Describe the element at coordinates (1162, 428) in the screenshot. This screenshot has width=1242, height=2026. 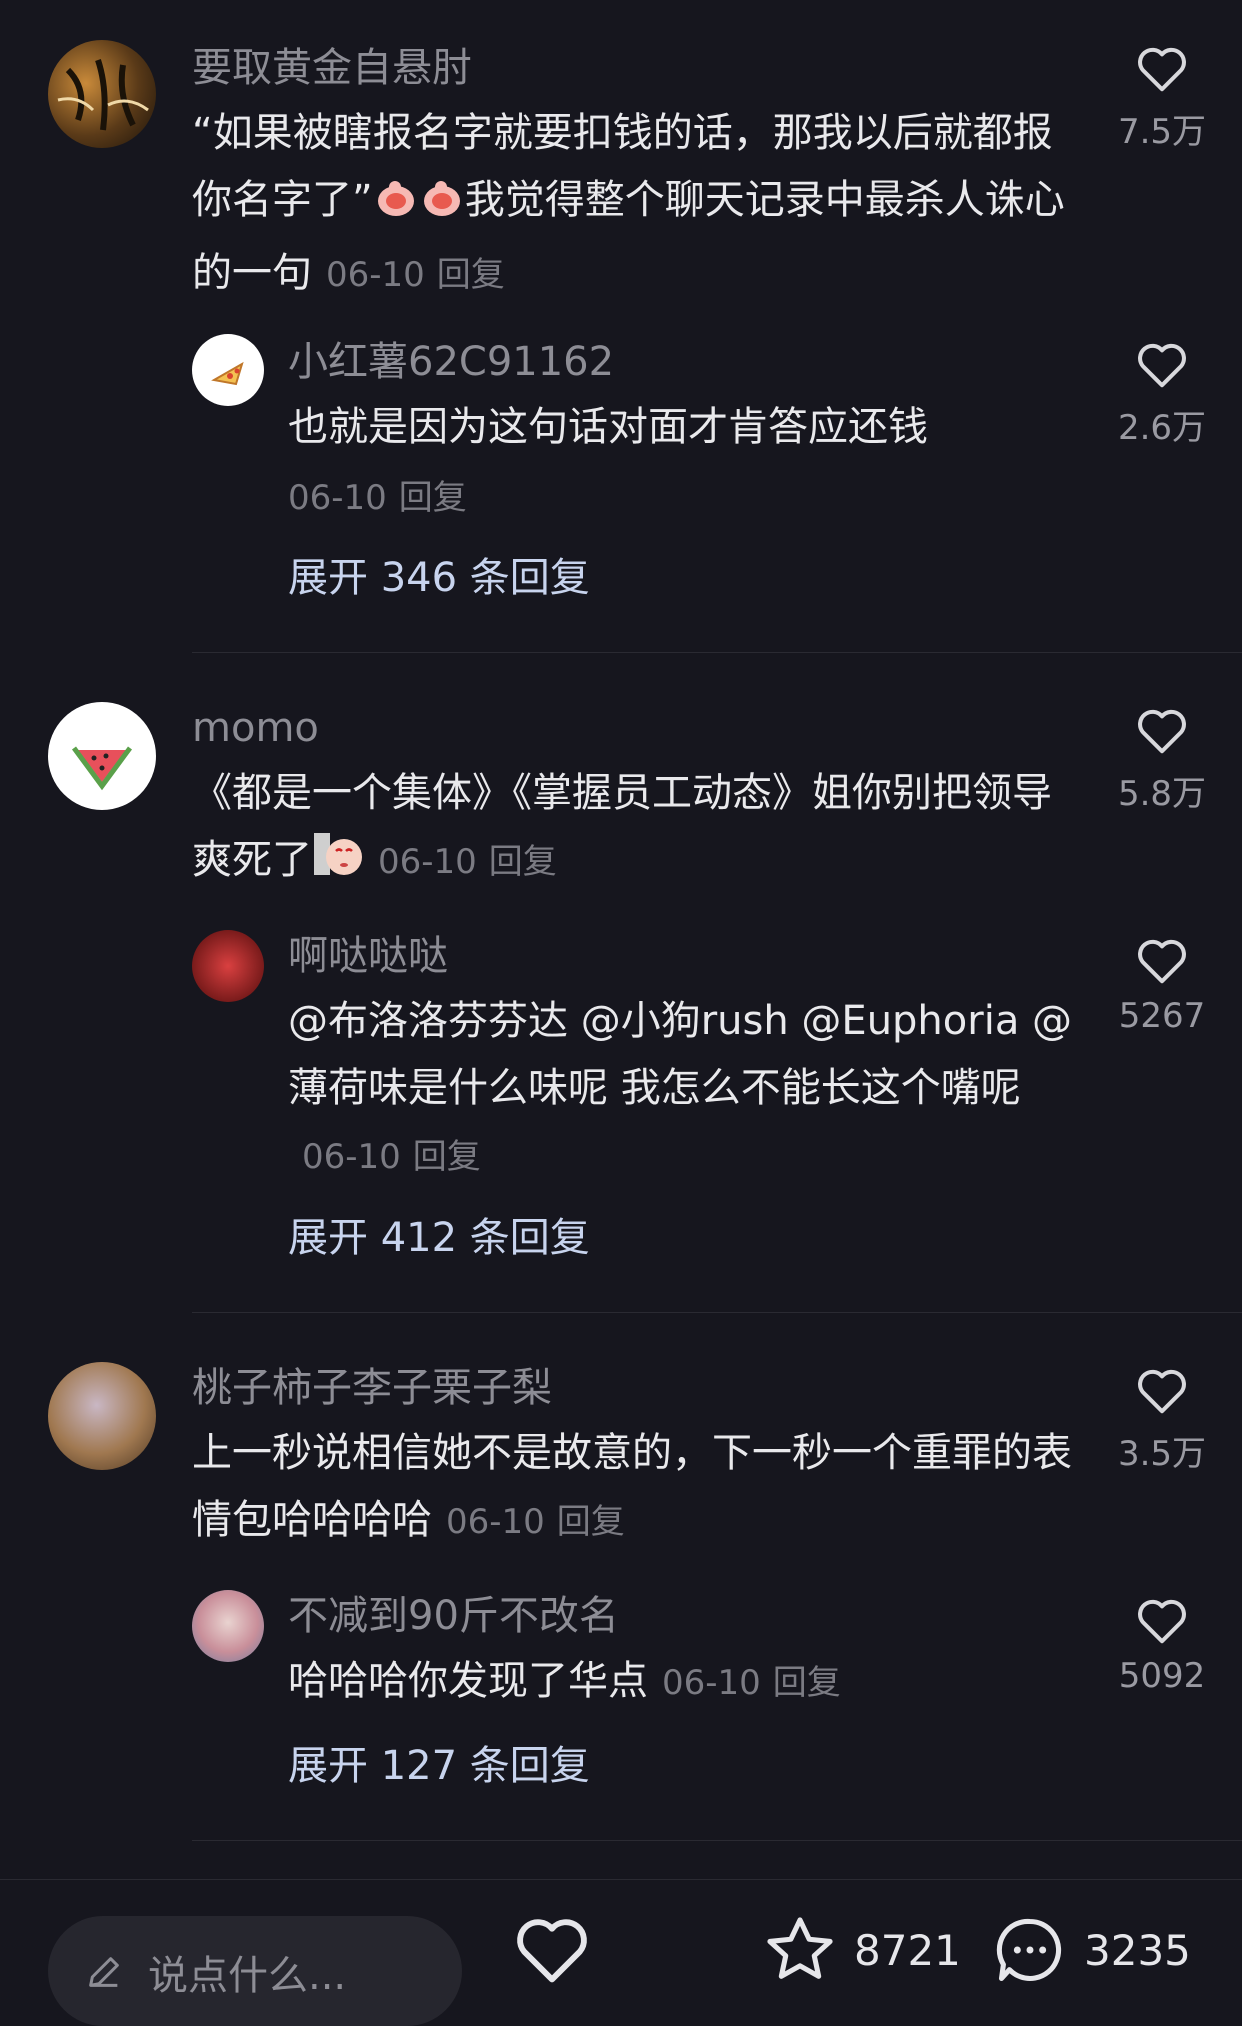
I see `like-count: 2.6万` at that location.